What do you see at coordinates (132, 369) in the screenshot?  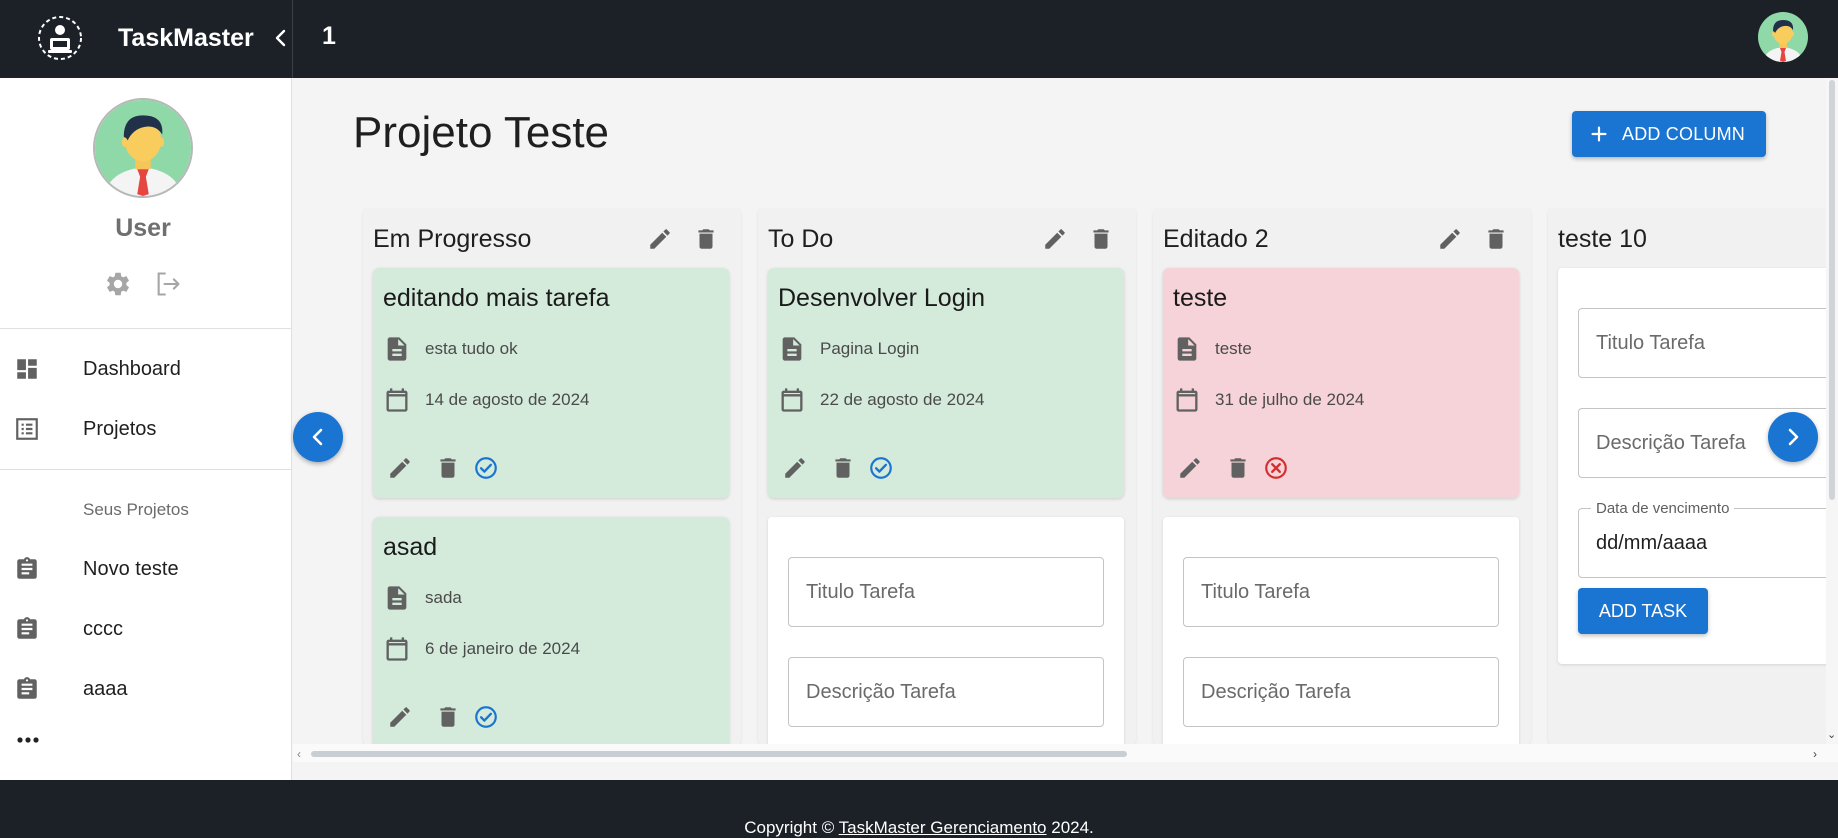 I see `sidebar-item-label: Dashboard` at bounding box center [132, 369].